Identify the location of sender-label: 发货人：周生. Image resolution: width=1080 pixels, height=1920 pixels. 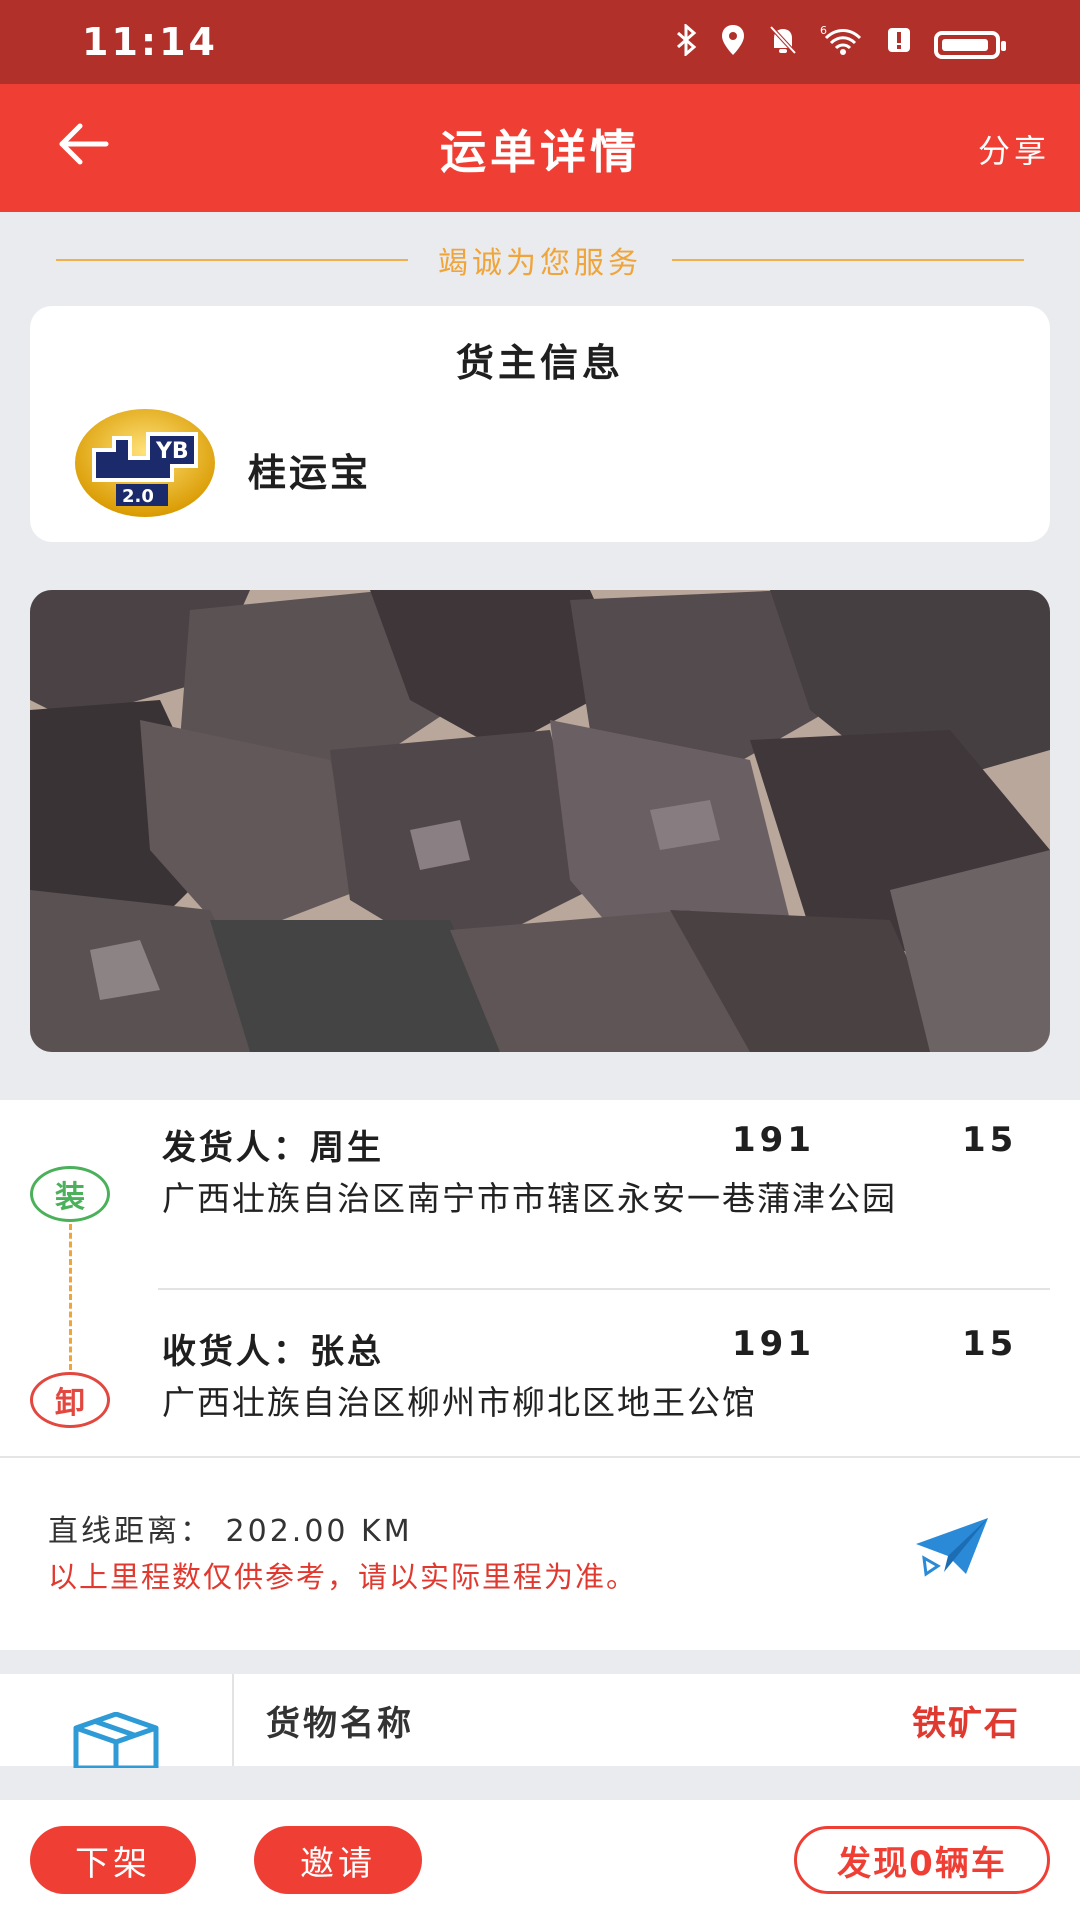
(273, 1148).